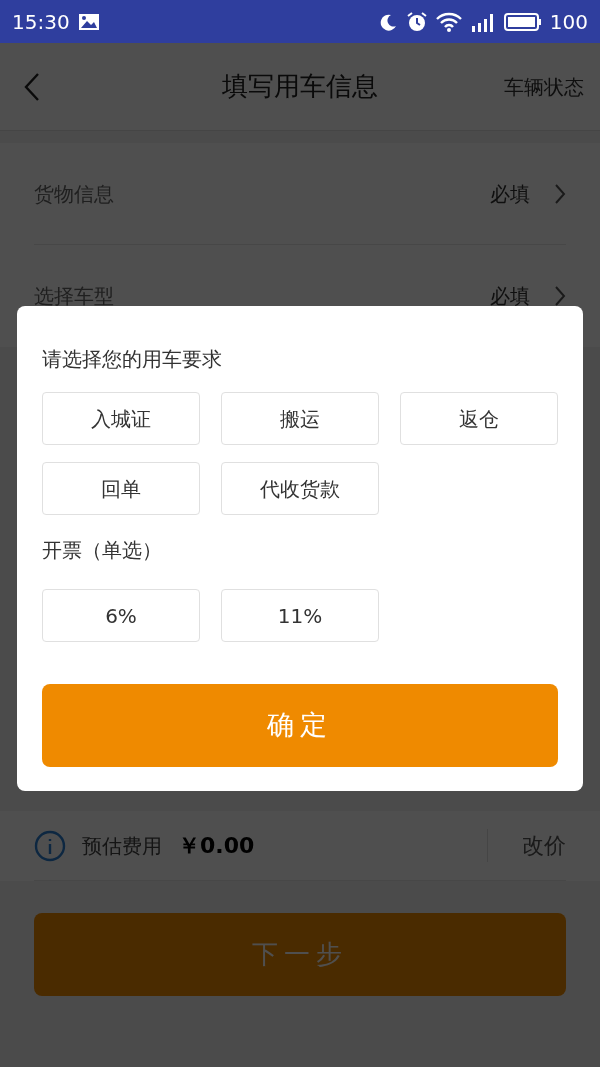 Image resolution: width=600 pixels, height=1067 pixels. What do you see at coordinates (479, 418) in the screenshot?
I see `requirement-option: 返仓` at bounding box center [479, 418].